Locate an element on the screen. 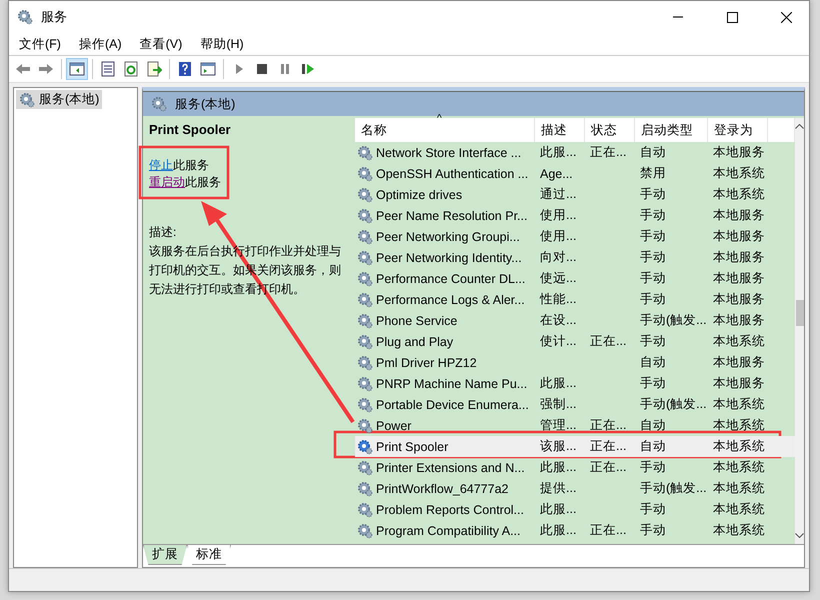  column-header: 描述 is located at coordinates (560, 130).